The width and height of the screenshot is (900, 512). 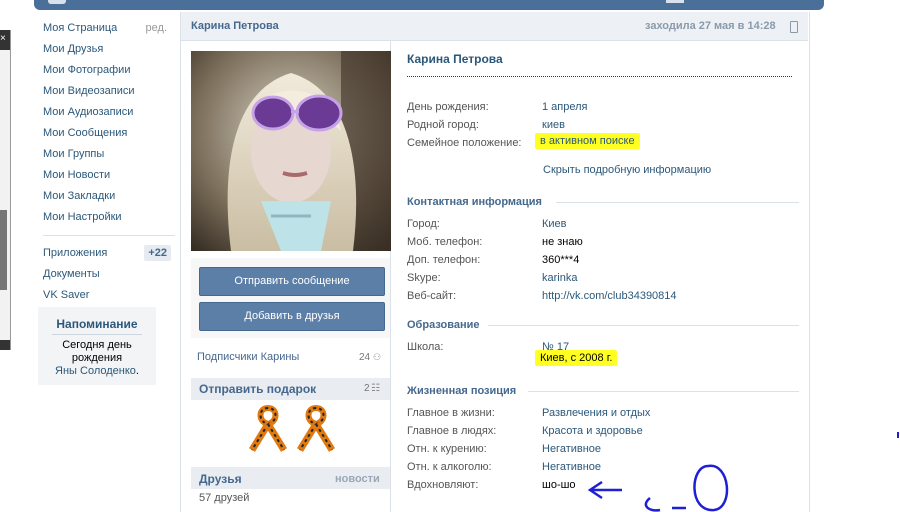 What do you see at coordinates (452, 431) in the screenshot?
I see `people-main-label: Главное в людях:` at bounding box center [452, 431].